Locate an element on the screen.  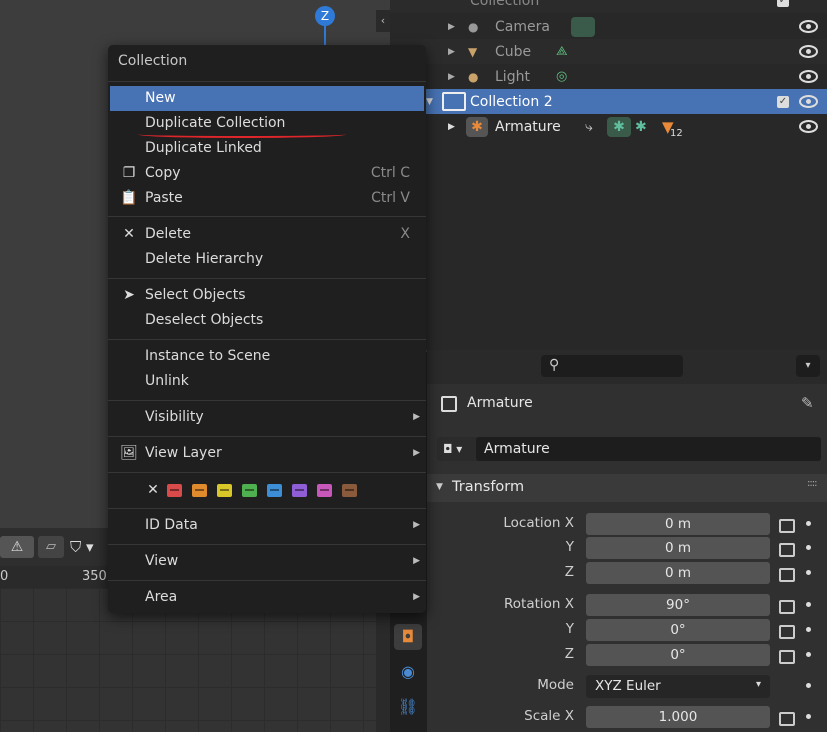
object-tab-icon: ◘ is located at coordinates (408, 637).